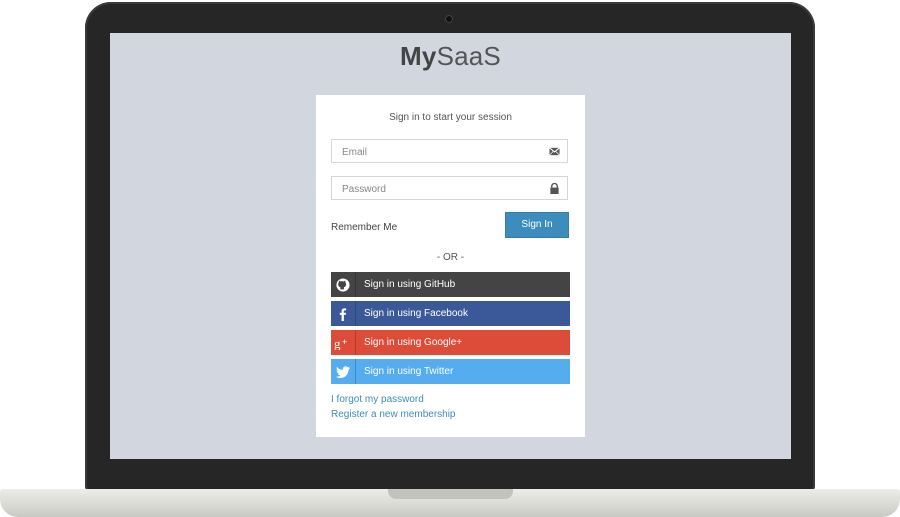 This screenshot has height=517, width=900. Describe the element at coordinates (450, 117) in the screenshot. I see `login-message: Sign in to start your session` at that location.